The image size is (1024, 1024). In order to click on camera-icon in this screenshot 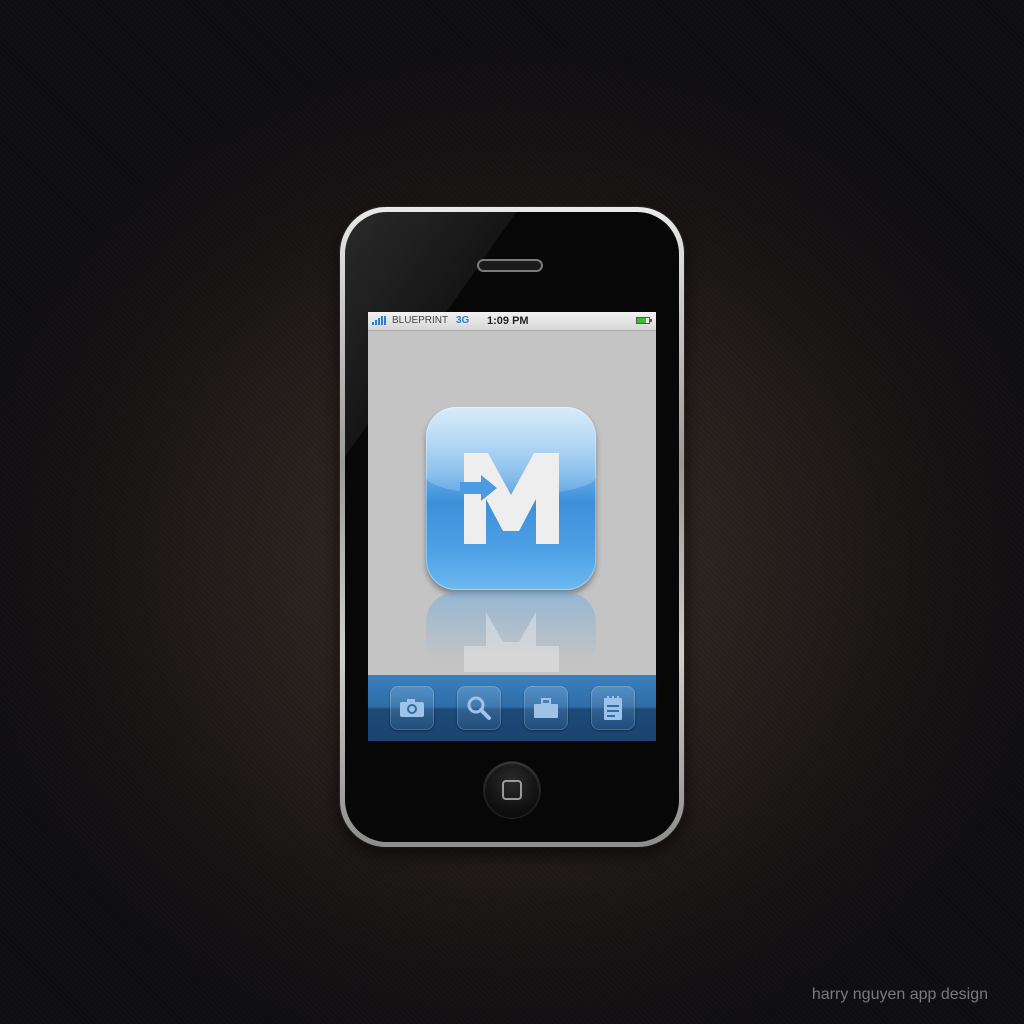, I will do `click(411, 708)`.